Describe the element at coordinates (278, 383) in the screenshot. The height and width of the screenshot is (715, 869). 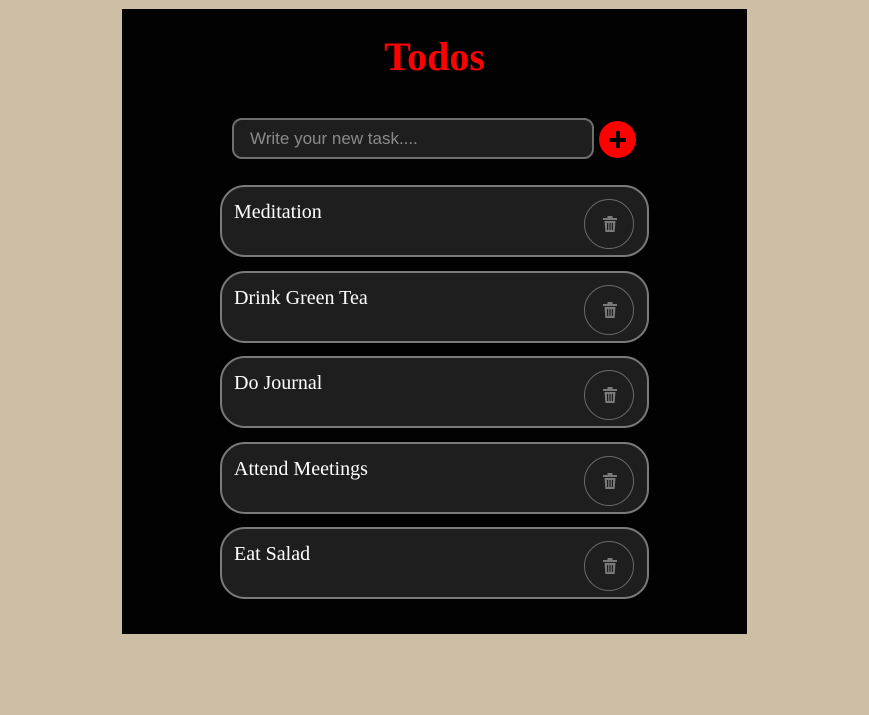
I see `todo-text: Do Journal` at that location.